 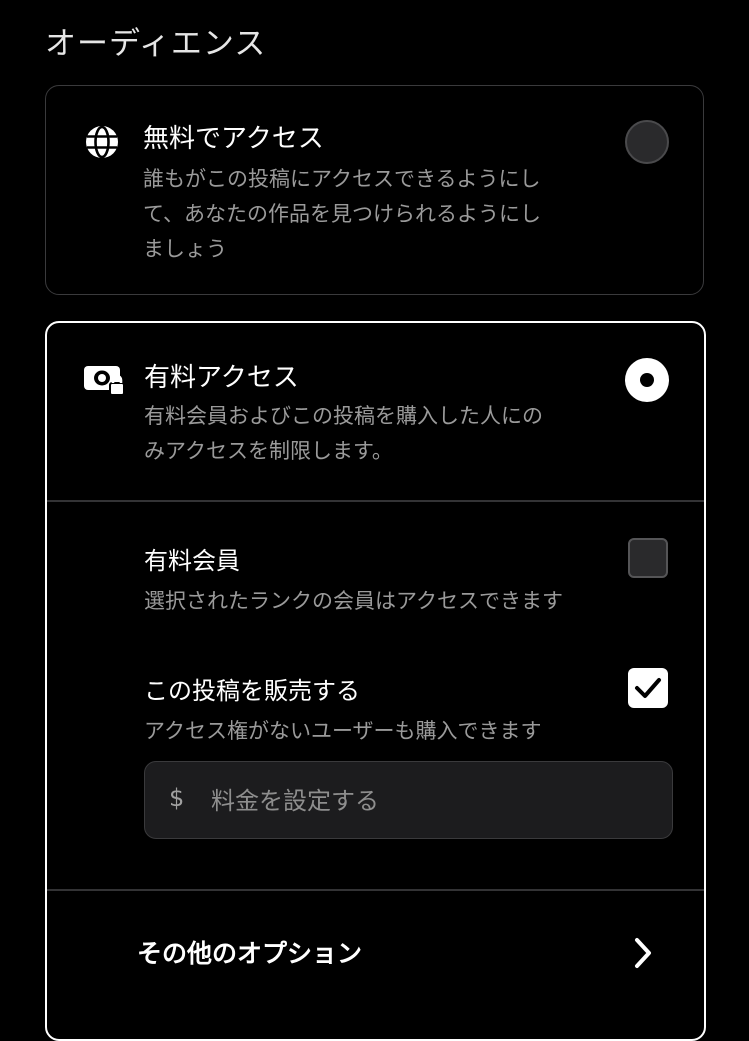 I want to click on paid-access-title: 有料アクセス, so click(x=221, y=378).